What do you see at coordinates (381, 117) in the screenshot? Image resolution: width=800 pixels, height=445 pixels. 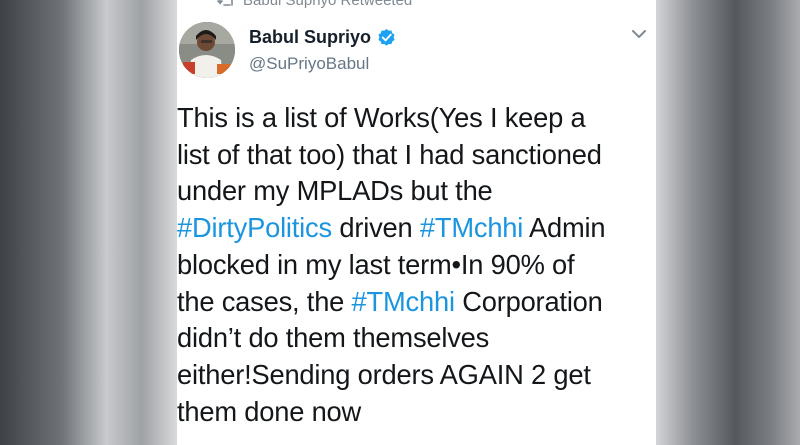 I see `tweet-line: This is a list of Works(Yes I keep a` at bounding box center [381, 117].